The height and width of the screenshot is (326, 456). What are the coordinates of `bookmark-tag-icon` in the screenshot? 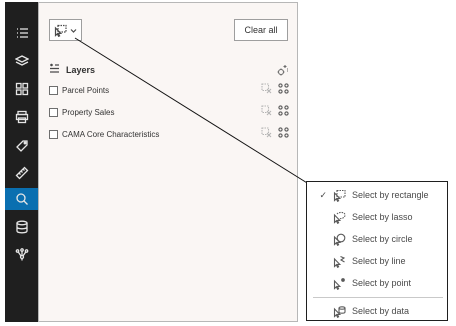 It's located at (21, 145).